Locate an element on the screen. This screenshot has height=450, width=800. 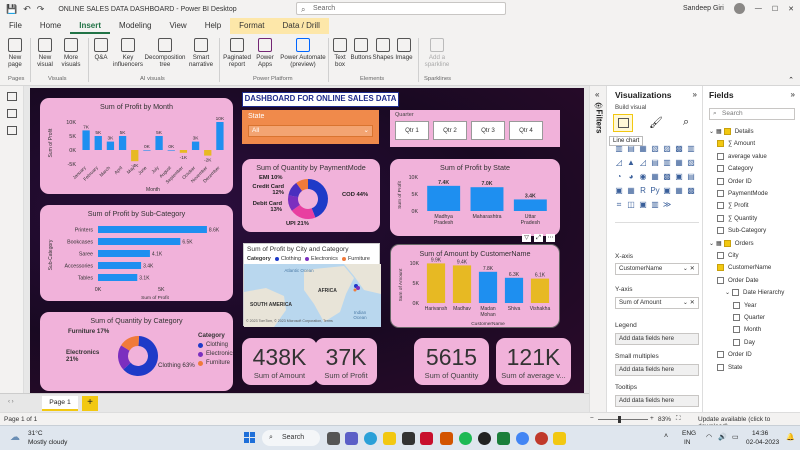
visual-type-icon: ▩ is located at coordinates (667, 177).